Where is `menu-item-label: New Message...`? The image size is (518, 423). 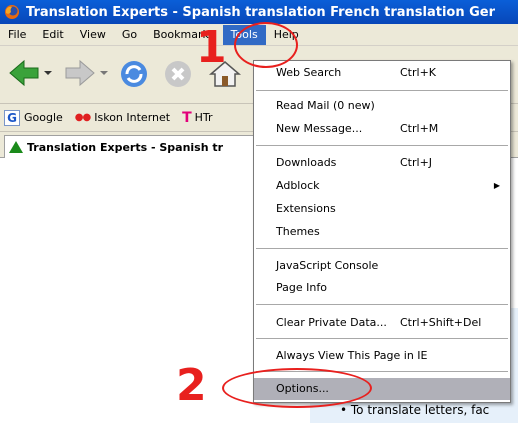 menu-item-label: New Message... is located at coordinates (319, 128).